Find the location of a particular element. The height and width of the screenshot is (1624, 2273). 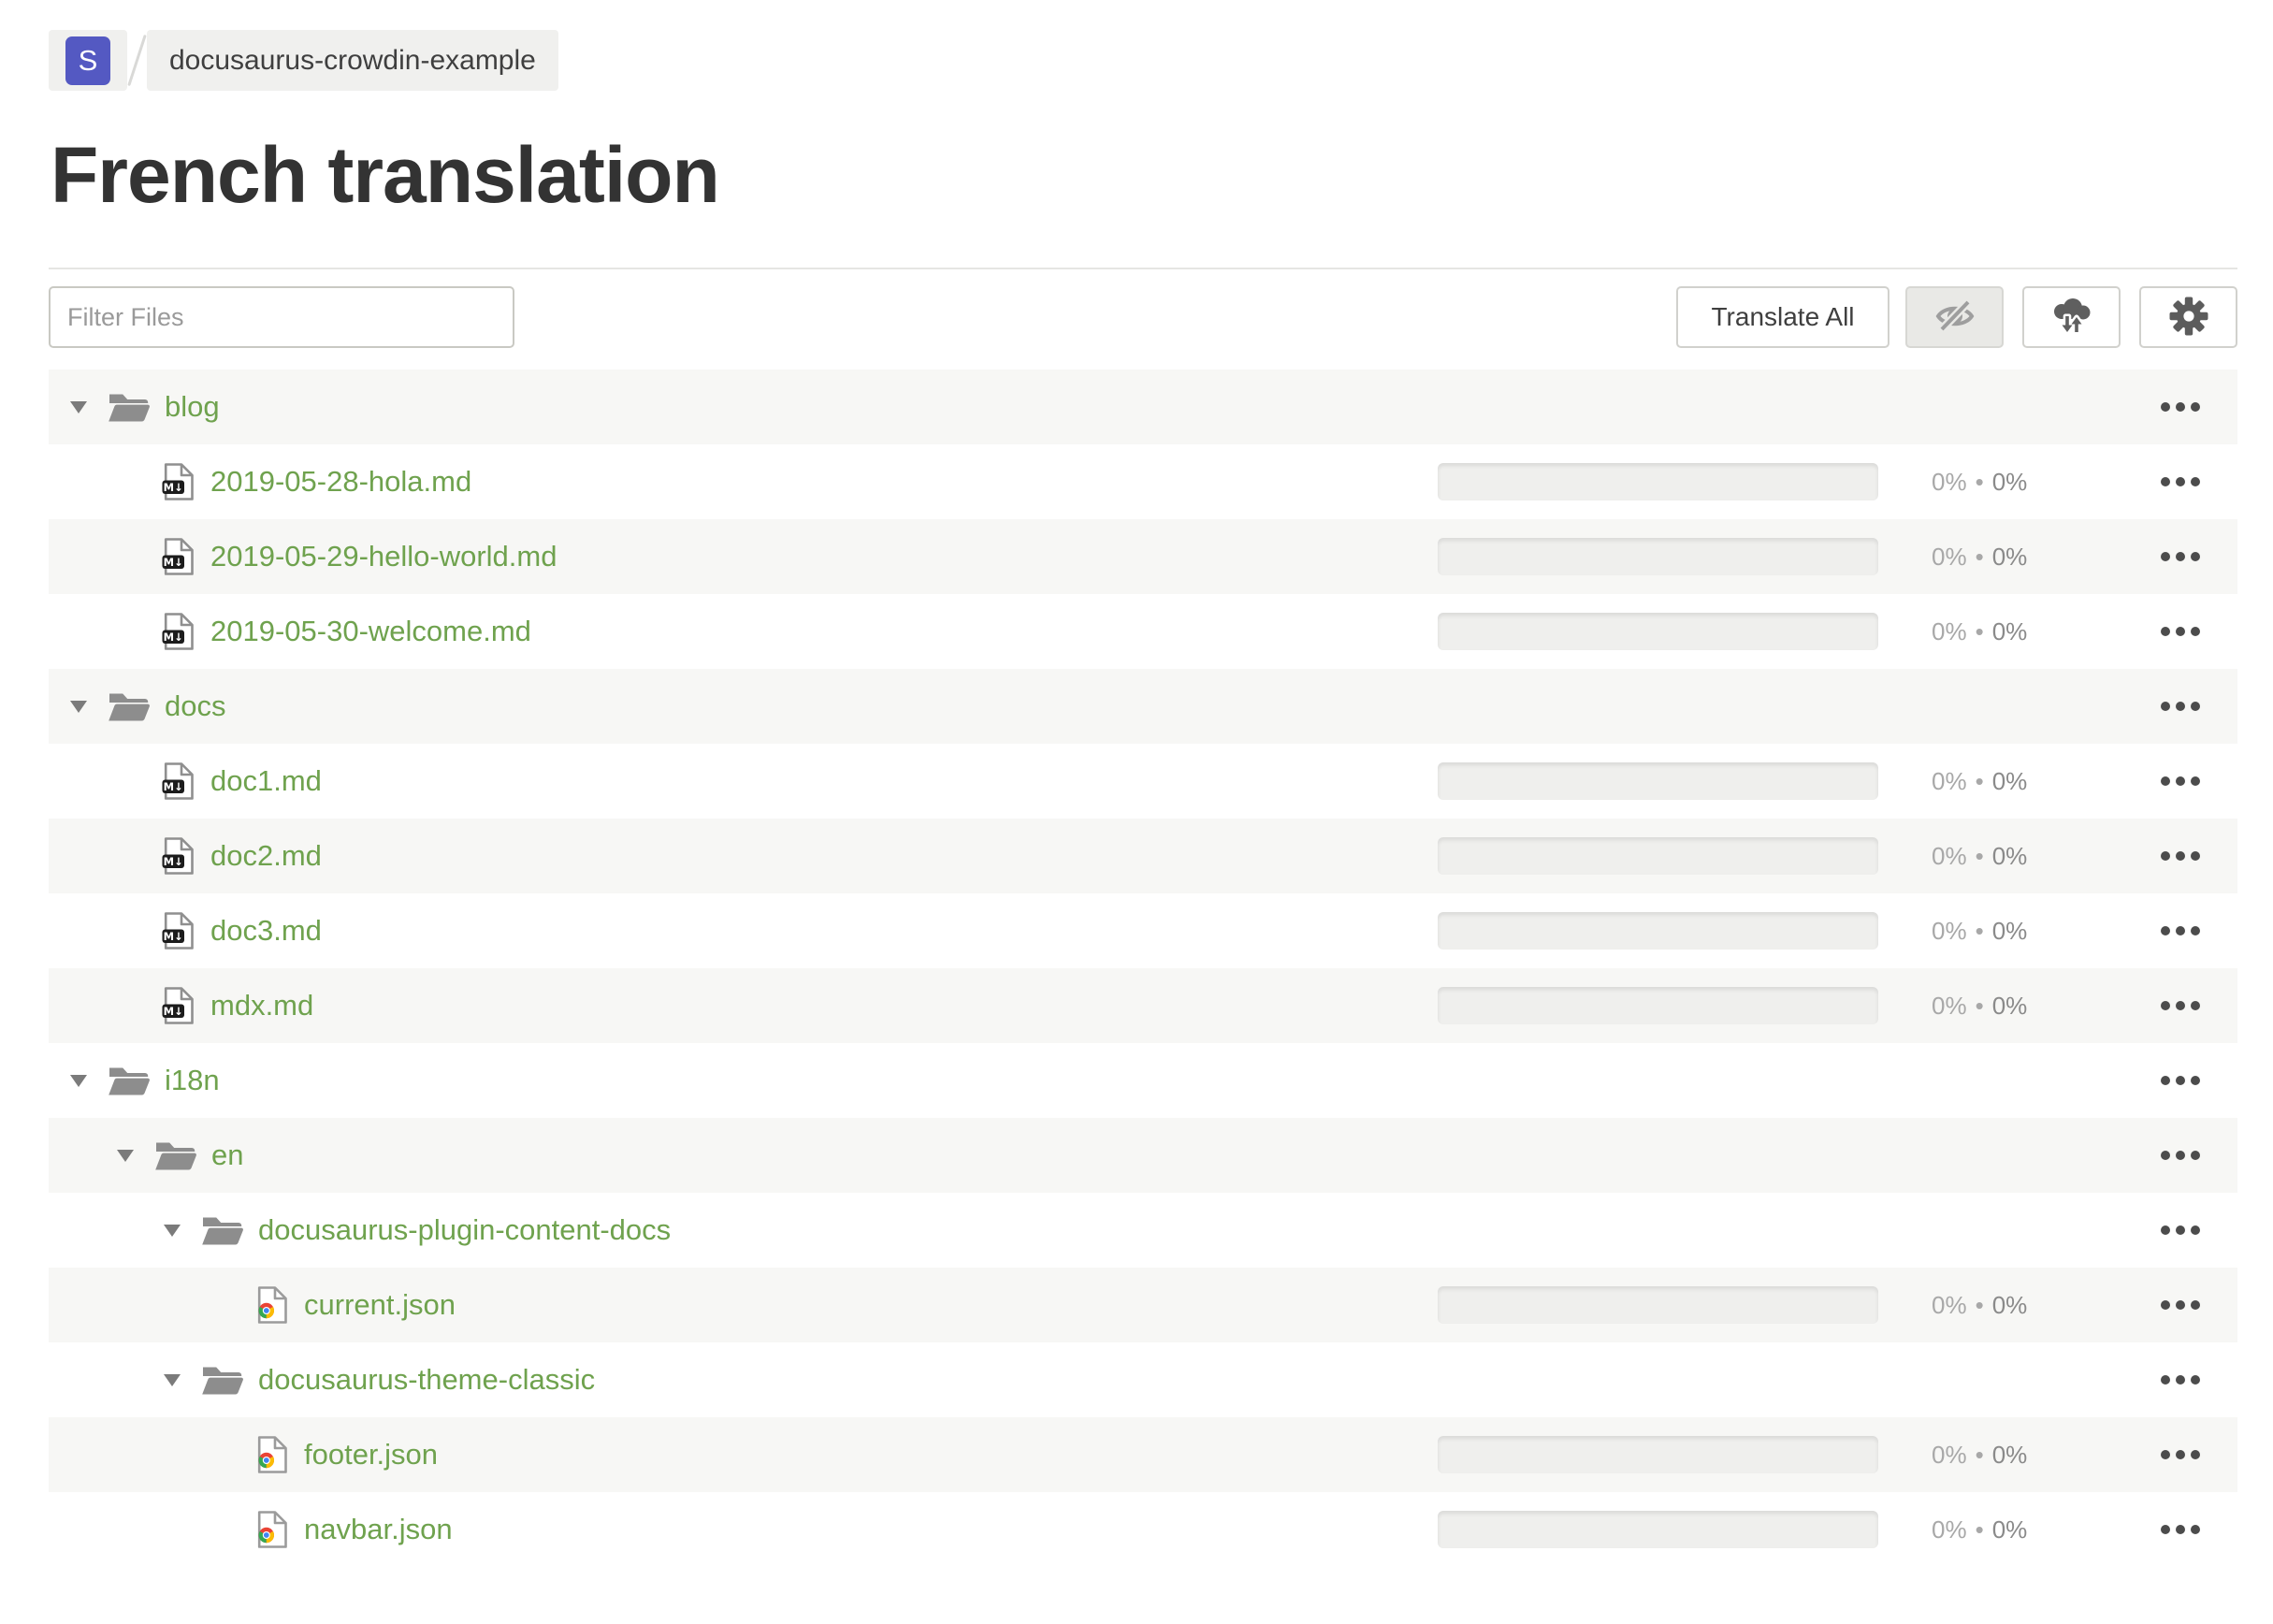

tree-row: docusaurus-plugin-content-docs is located at coordinates (1143, 1230).